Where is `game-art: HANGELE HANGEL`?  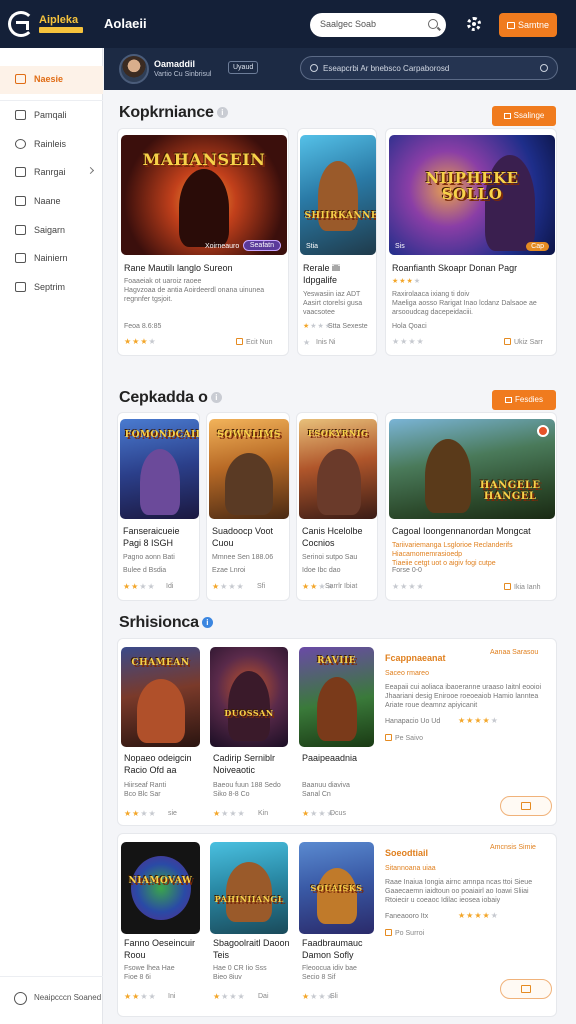
game-art: HANGELE HANGEL is located at coordinates (472, 469).